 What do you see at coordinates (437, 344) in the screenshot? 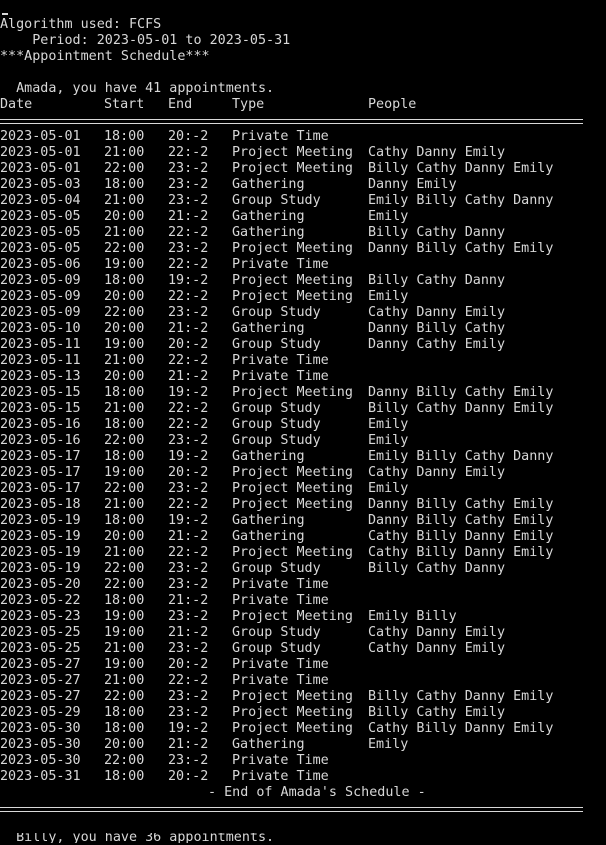
I see `cell-people: Danny Cathy Emily` at bounding box center [437, 344].